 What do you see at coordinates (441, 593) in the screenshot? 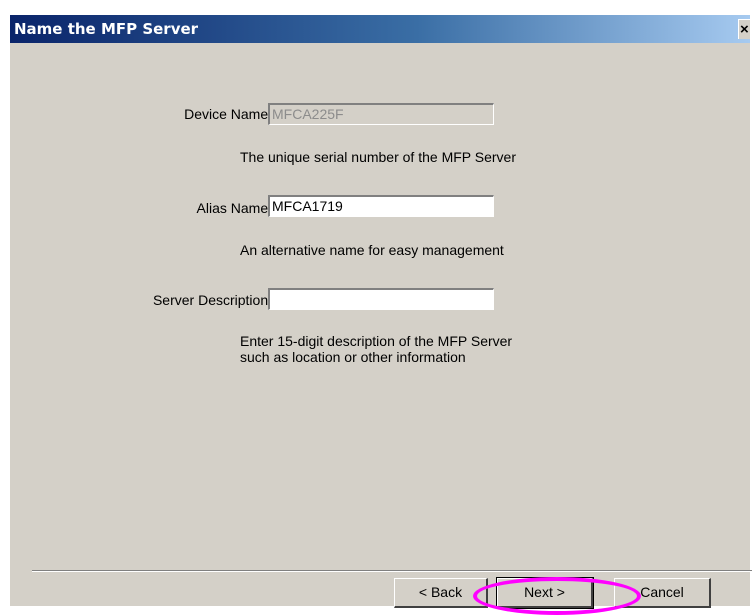
I see `back-button: < Back` at bounding box center [441, 593].